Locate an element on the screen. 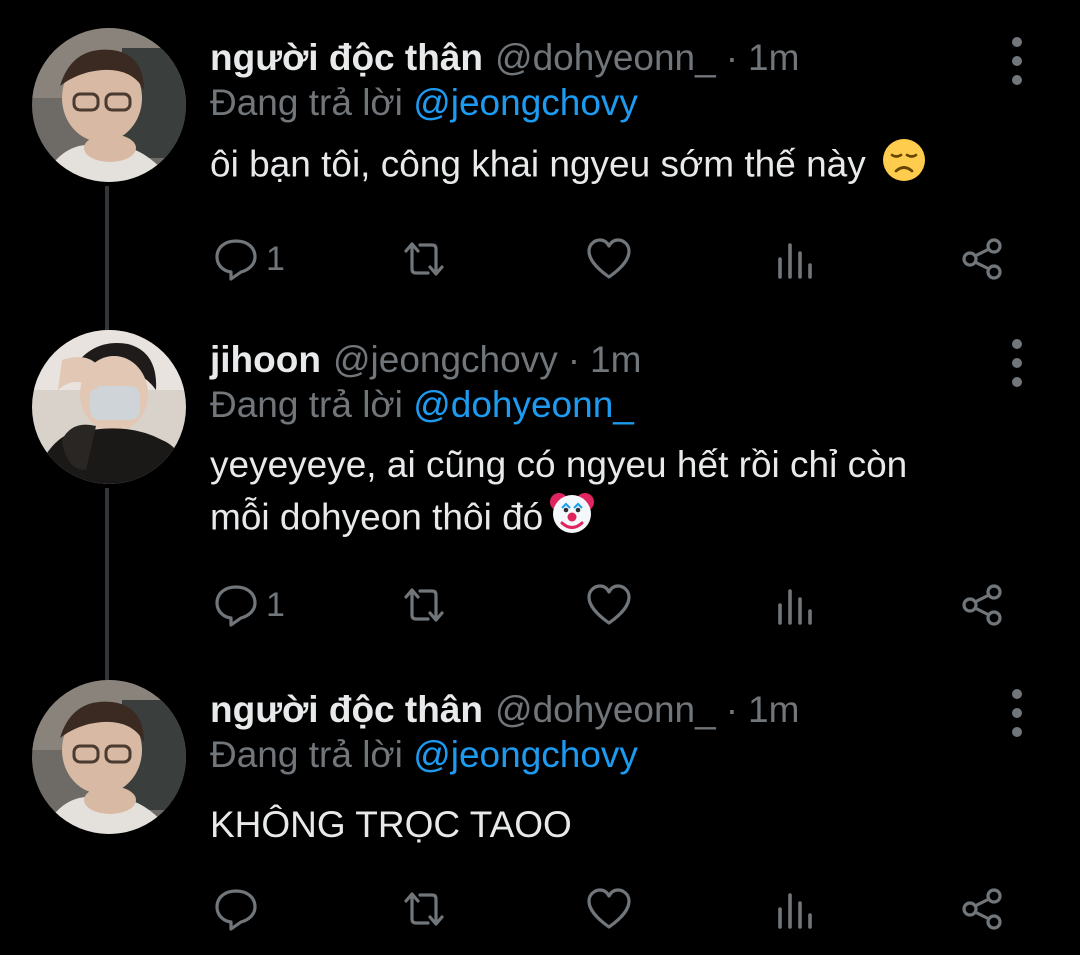 The image size is (1080, 955). tweet-text-content: ôi bạn tôi, công khai ngyeu sớm thế này is located at coordinates (538, 164).